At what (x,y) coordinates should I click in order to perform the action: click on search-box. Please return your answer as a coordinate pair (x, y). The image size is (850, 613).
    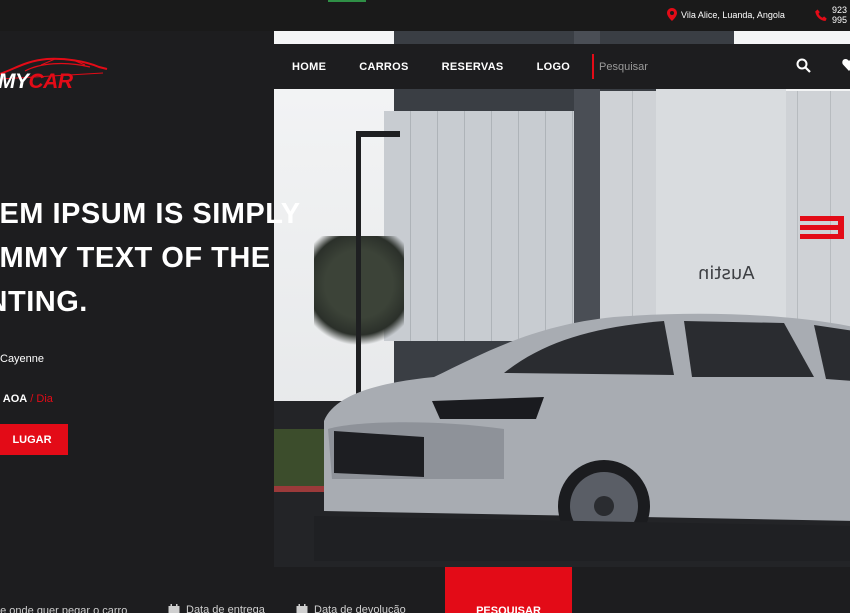
    Looking at the image, I should click on (685, 66).